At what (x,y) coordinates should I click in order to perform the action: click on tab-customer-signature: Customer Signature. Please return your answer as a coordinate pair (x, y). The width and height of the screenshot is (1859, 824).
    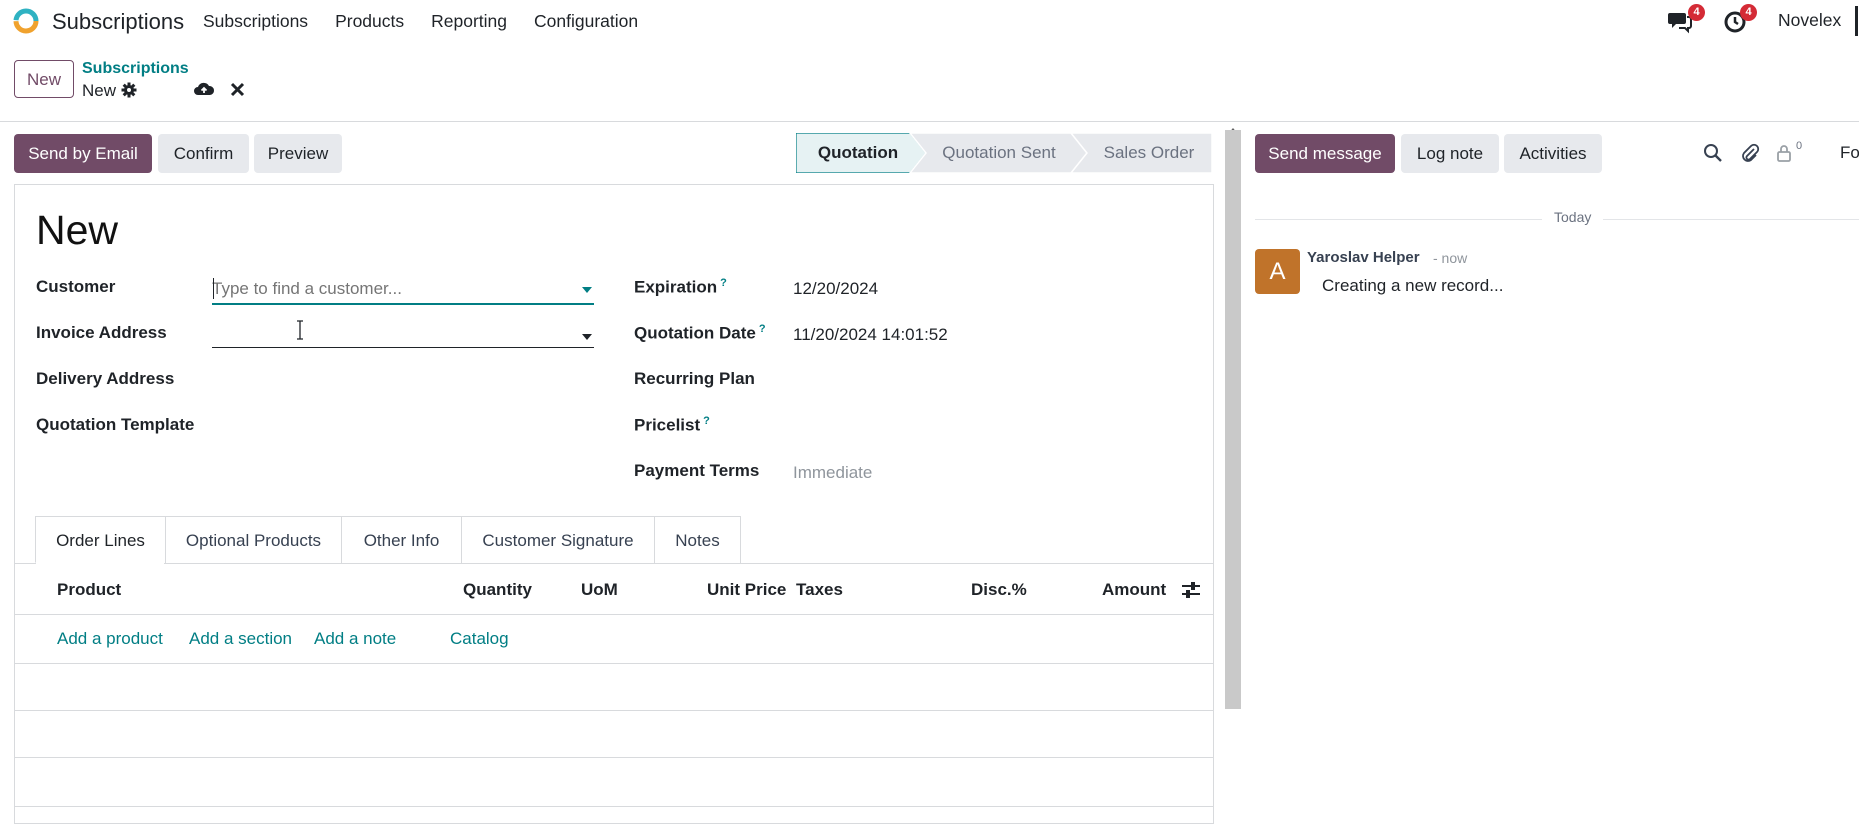
    Looking at the image, I should click on (558, 539).